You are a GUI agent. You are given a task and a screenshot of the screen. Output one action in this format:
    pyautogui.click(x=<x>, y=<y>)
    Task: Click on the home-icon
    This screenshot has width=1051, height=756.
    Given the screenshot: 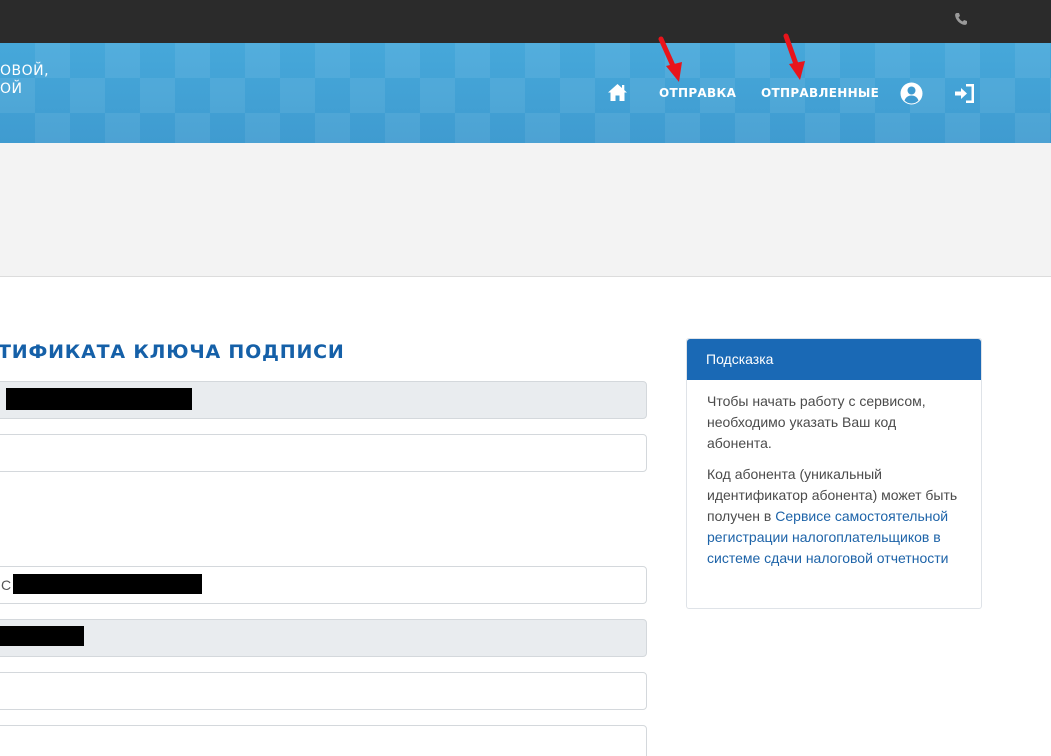 What is the action you would take?
    pyautogui.click(x=617, y=92)
    